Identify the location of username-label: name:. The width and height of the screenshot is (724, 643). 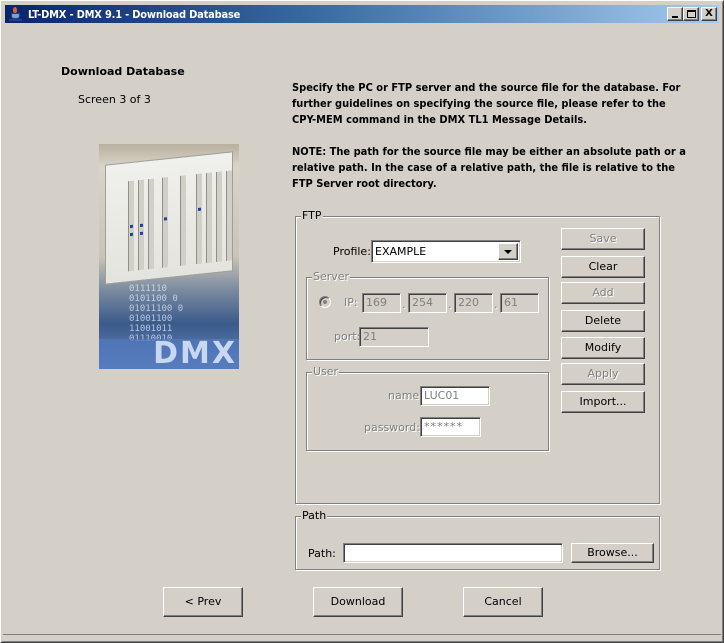
(405, 395).